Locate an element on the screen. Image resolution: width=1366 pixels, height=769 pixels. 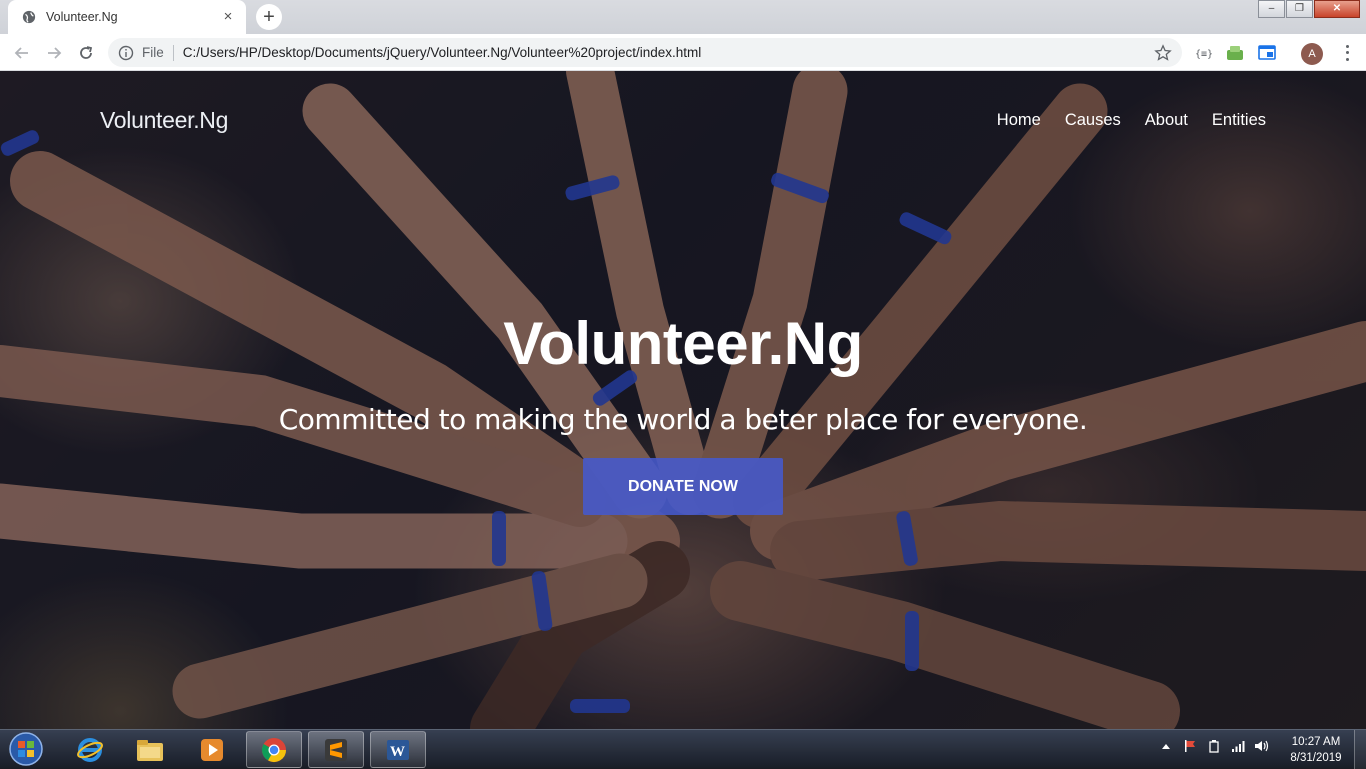
extension-inbox-icon is located at coordinates (1235, 53).